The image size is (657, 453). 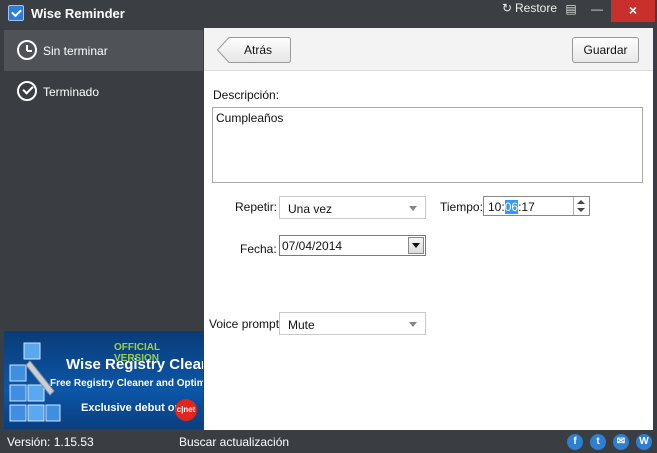 What do you see at coordinates (428, 49) in the screenshot?
I see `toolbar: Atrás Guardar` at bounding box center [428, 49].